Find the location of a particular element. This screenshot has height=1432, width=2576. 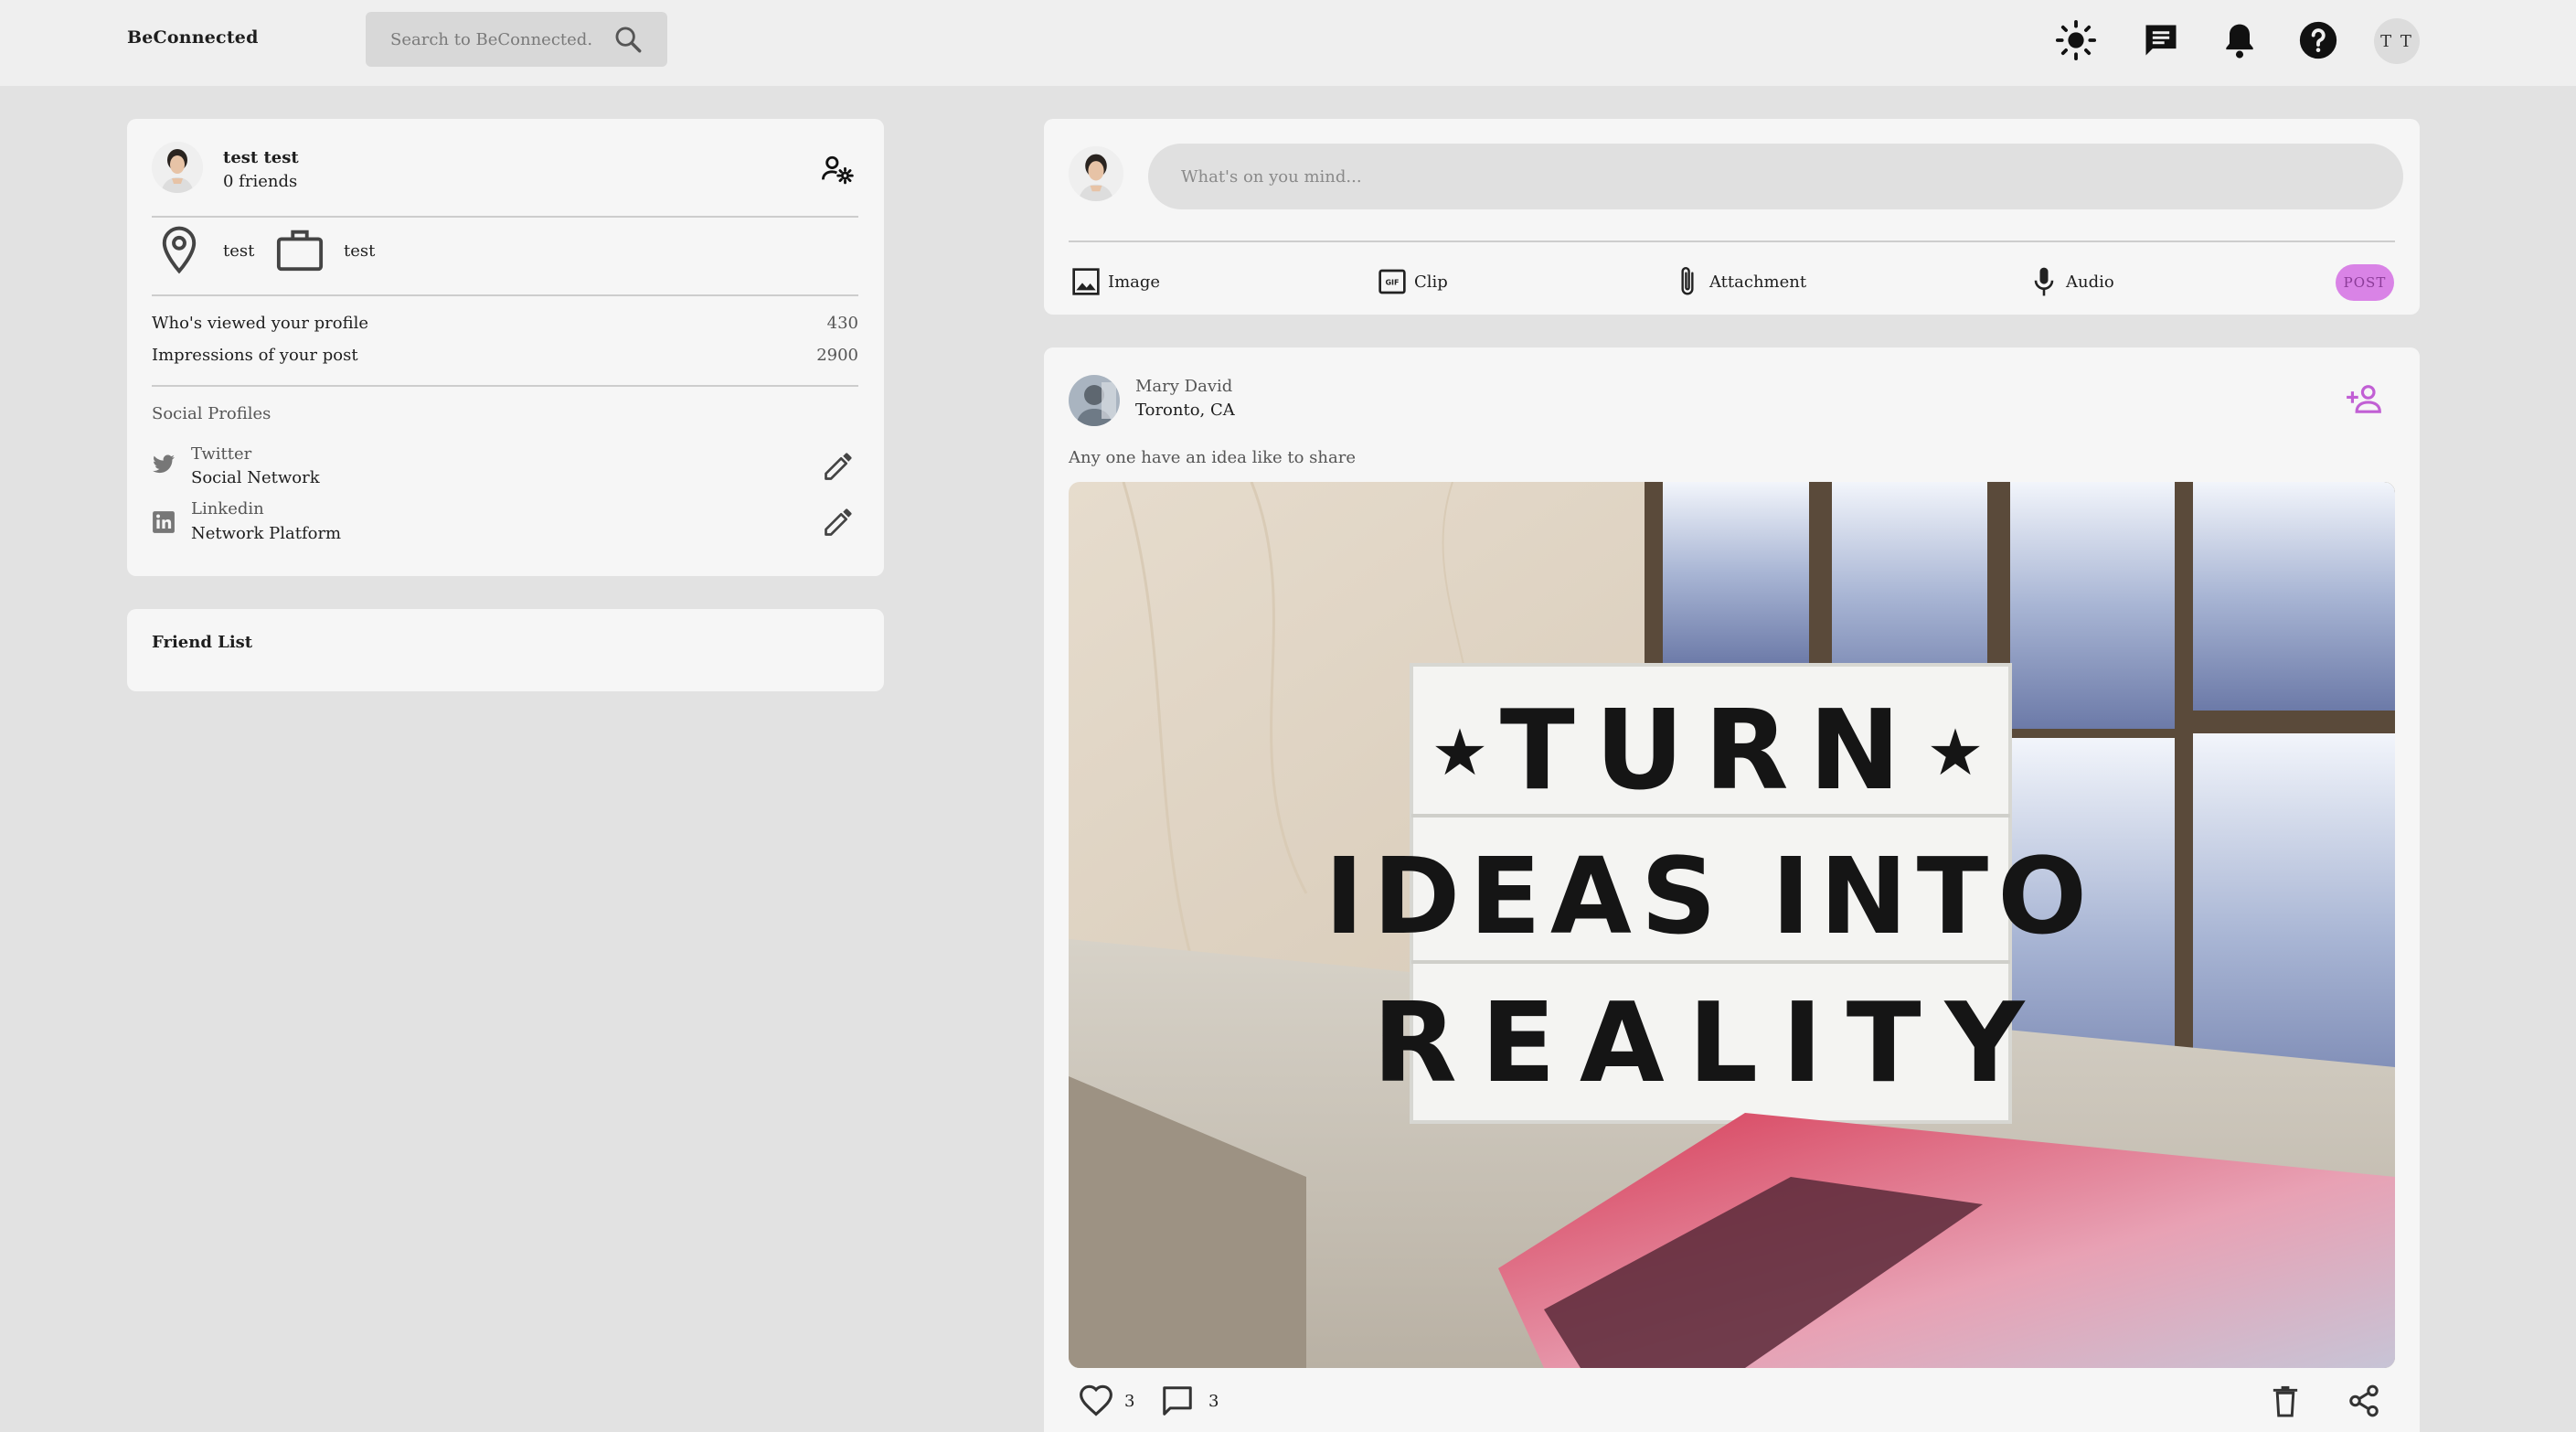

manage-account-icon is located at coordinates (837, 171).